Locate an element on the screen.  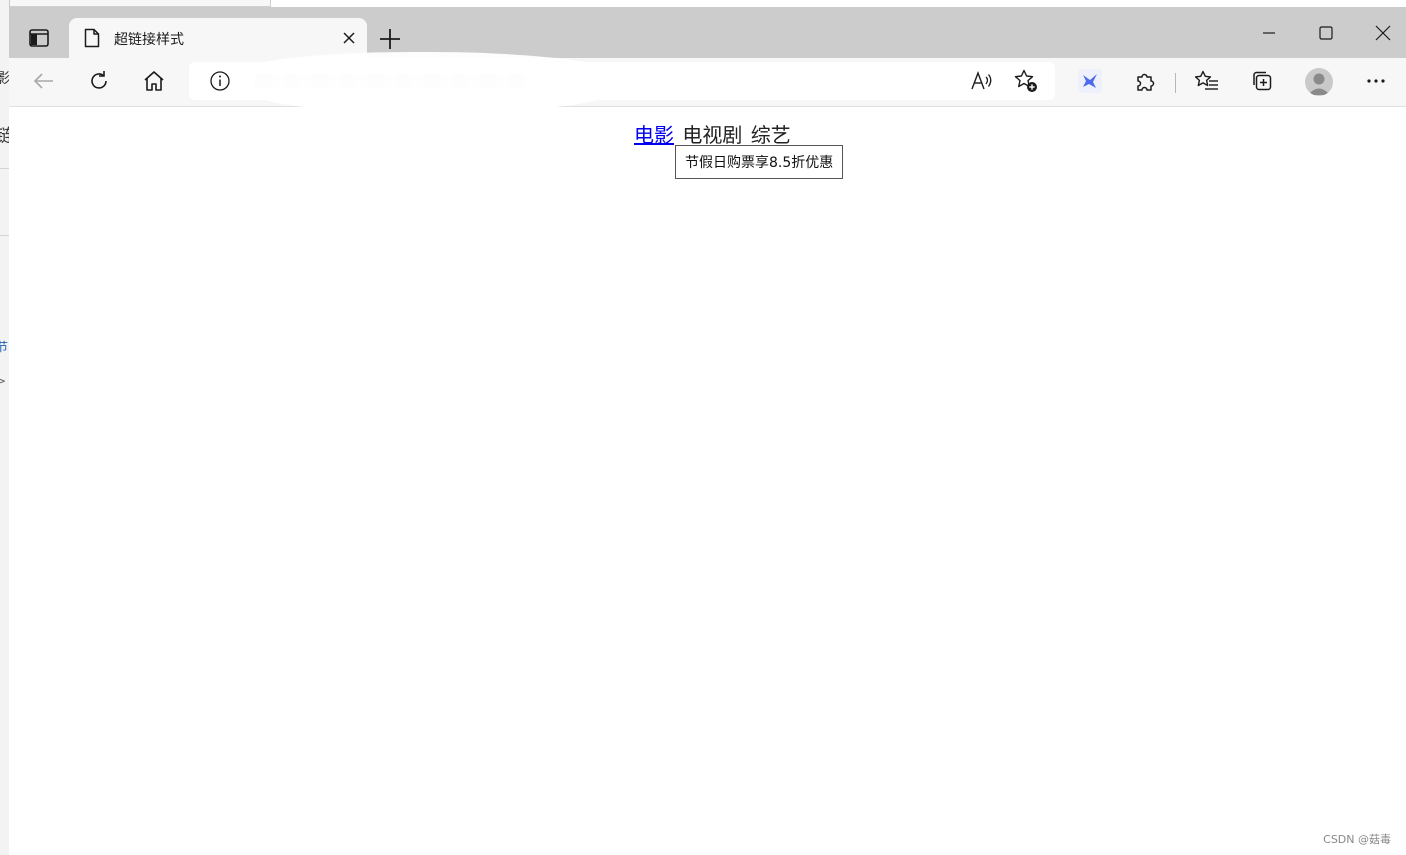
tab-active: 超链接样式 is located at coordinates (218, 38).